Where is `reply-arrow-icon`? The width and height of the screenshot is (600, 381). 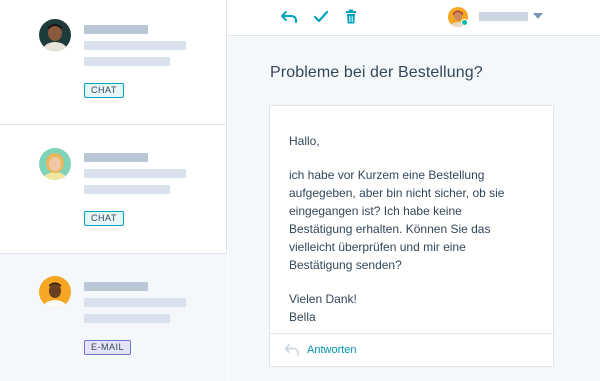
reply-arrow-icon is located at coordinates (292, 350).